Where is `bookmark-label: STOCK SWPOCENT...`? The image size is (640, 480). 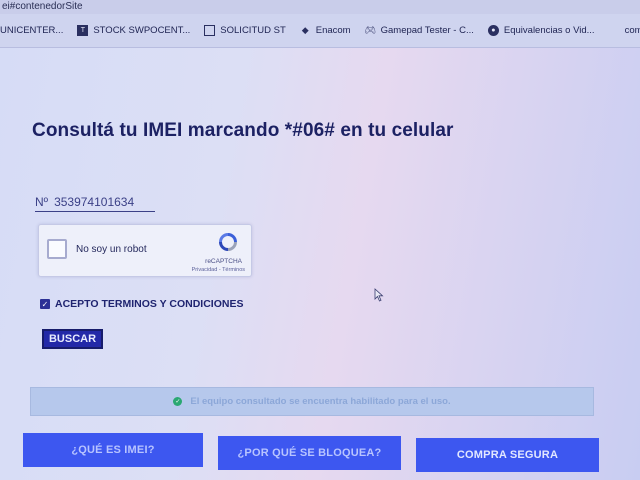 bookmark-label: STOCK SWPOCENT... is located at coordinates (142, 30).